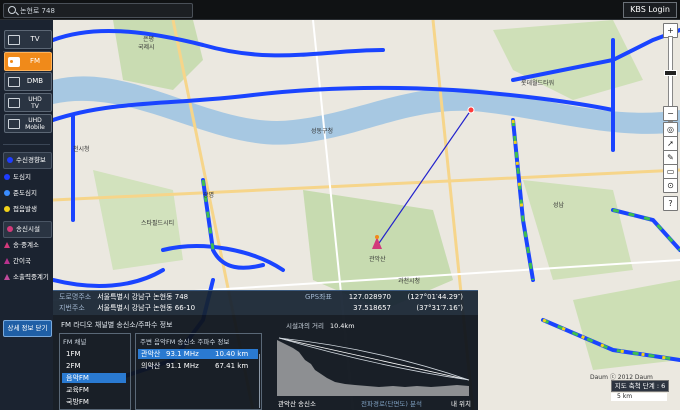  Describe the element at coordinates (96, 402) in the screenshot. I see `channel-item: 국방FM` at that location.